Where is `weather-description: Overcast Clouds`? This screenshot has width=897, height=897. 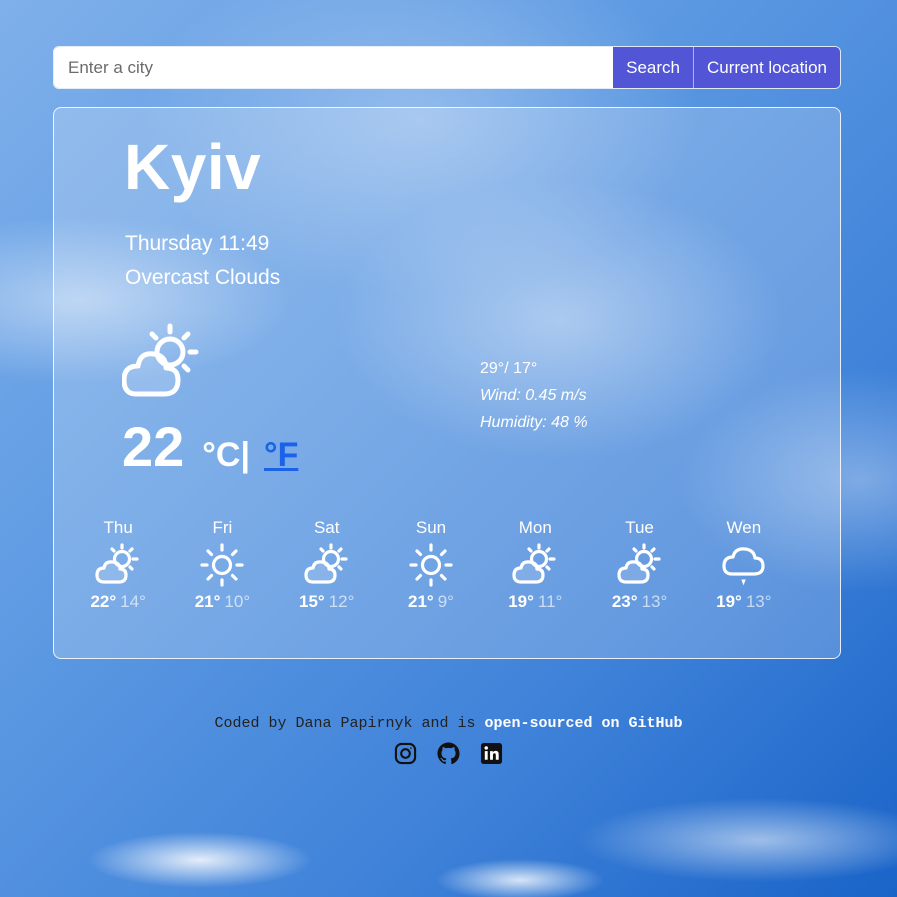 weather-description: Overcast Clouds is located at coordinates (203, 277).